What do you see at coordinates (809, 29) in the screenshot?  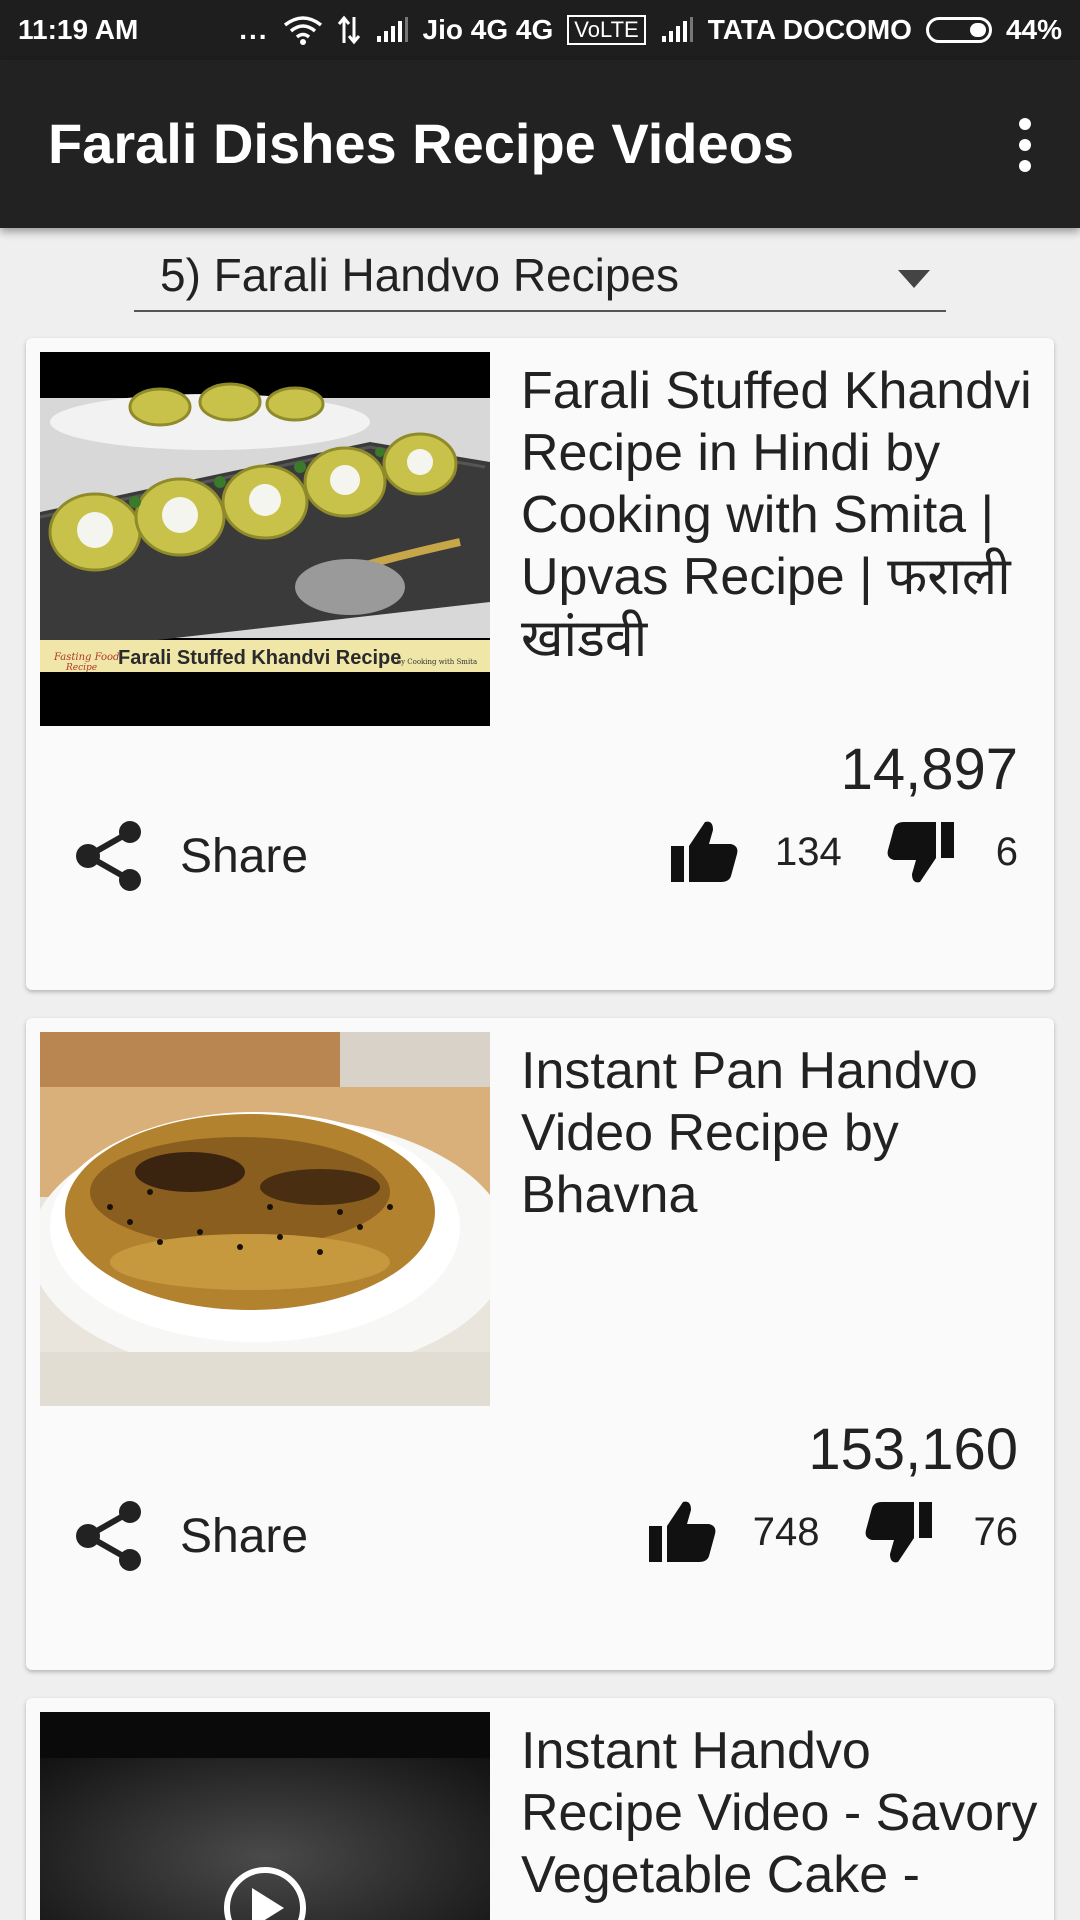 I see `carrier-2: TATA DOCOMO` at bounding box center [809, 29].